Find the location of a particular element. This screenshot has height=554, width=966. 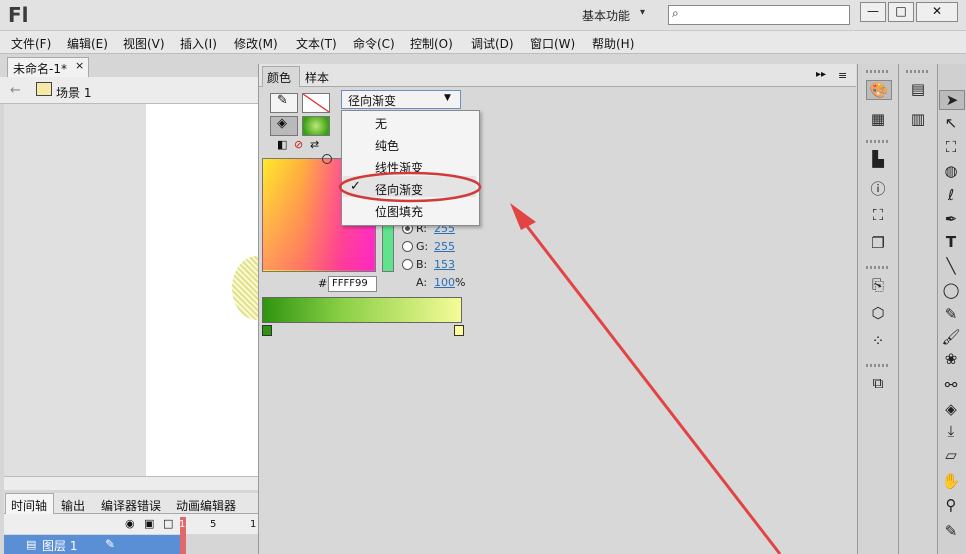

line-tool-icon: ╲ is located at coordinates (951, 266).